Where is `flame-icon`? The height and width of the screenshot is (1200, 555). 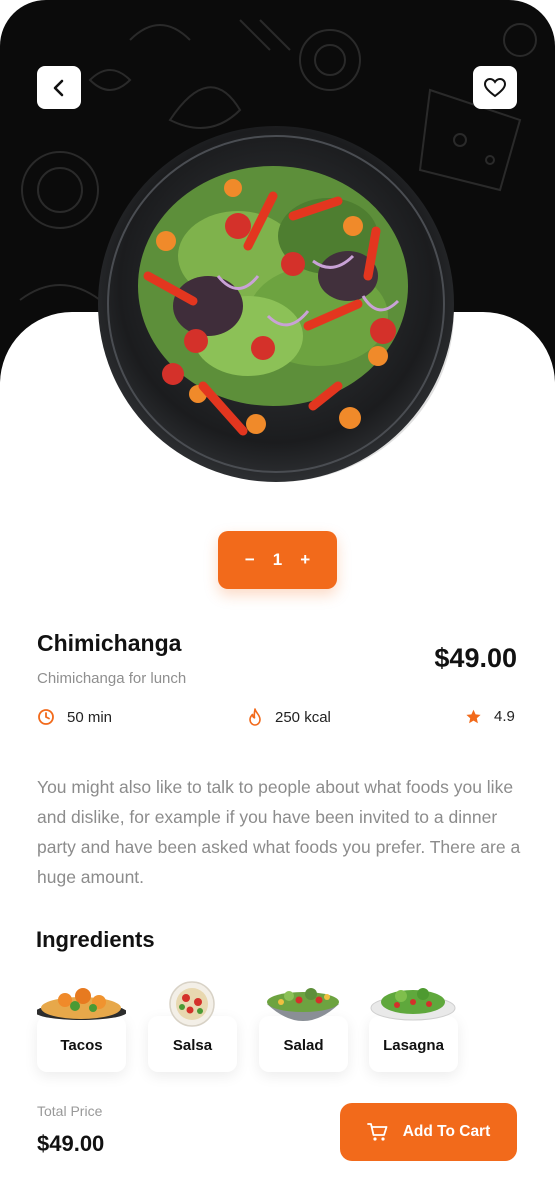
flame-icon is located at coordinates (255, 717).